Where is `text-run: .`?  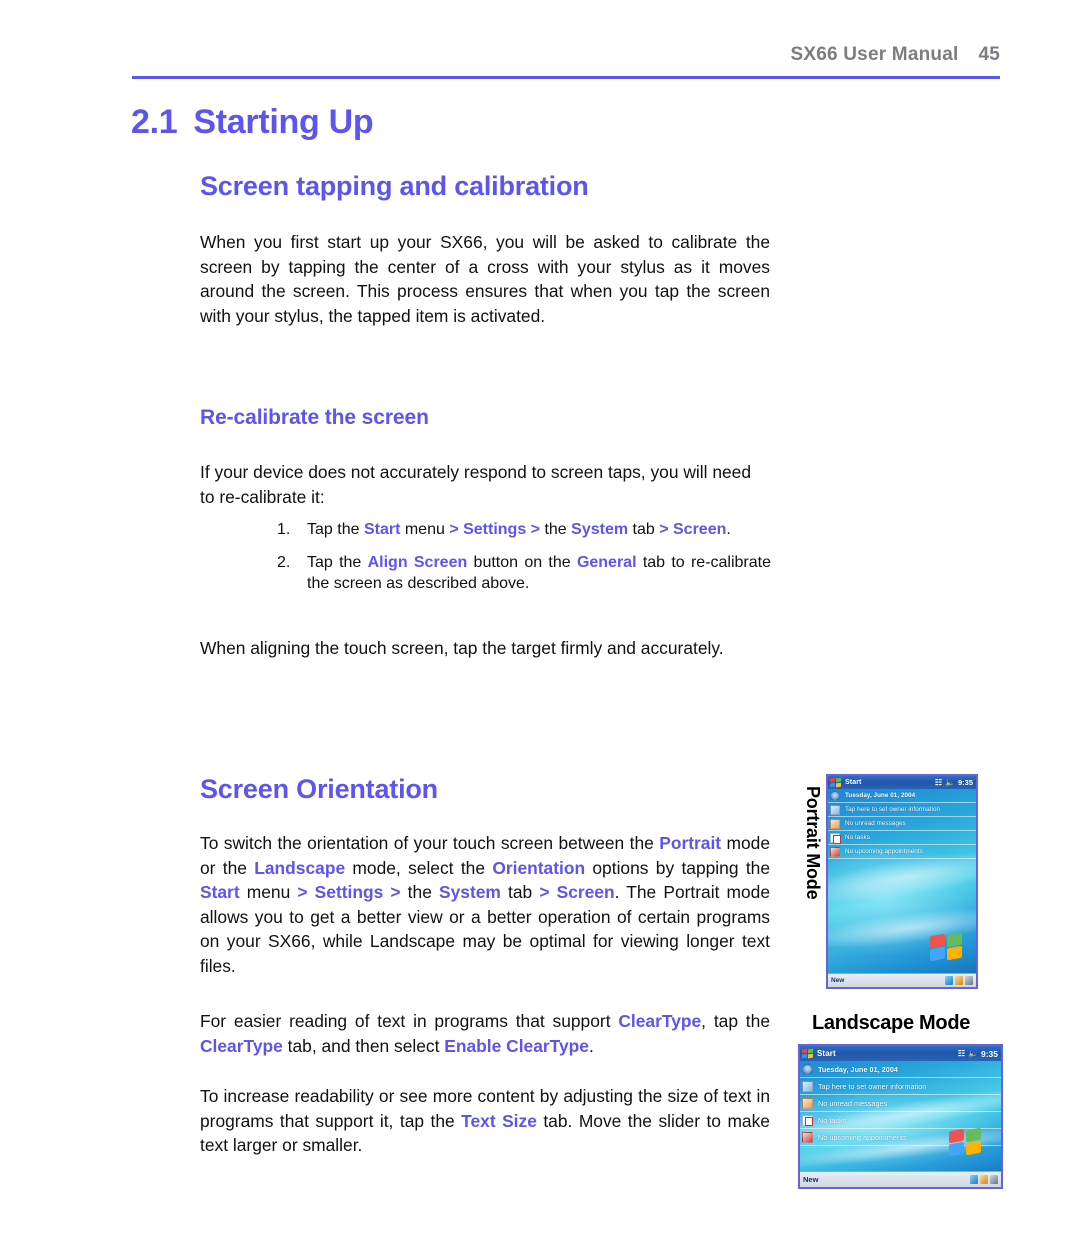 text-run: . is located at coordinates (728, 529).